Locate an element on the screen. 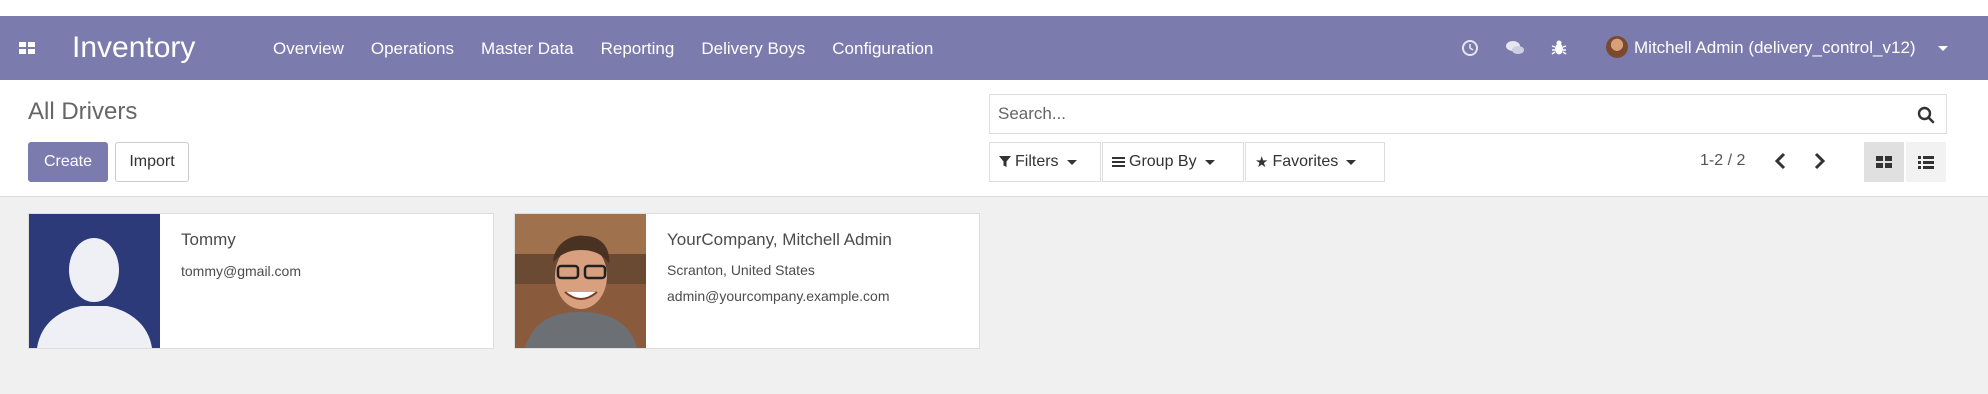 The image size is (1988, 394). menu-operations: Operations is located at coordinates (412, 49).